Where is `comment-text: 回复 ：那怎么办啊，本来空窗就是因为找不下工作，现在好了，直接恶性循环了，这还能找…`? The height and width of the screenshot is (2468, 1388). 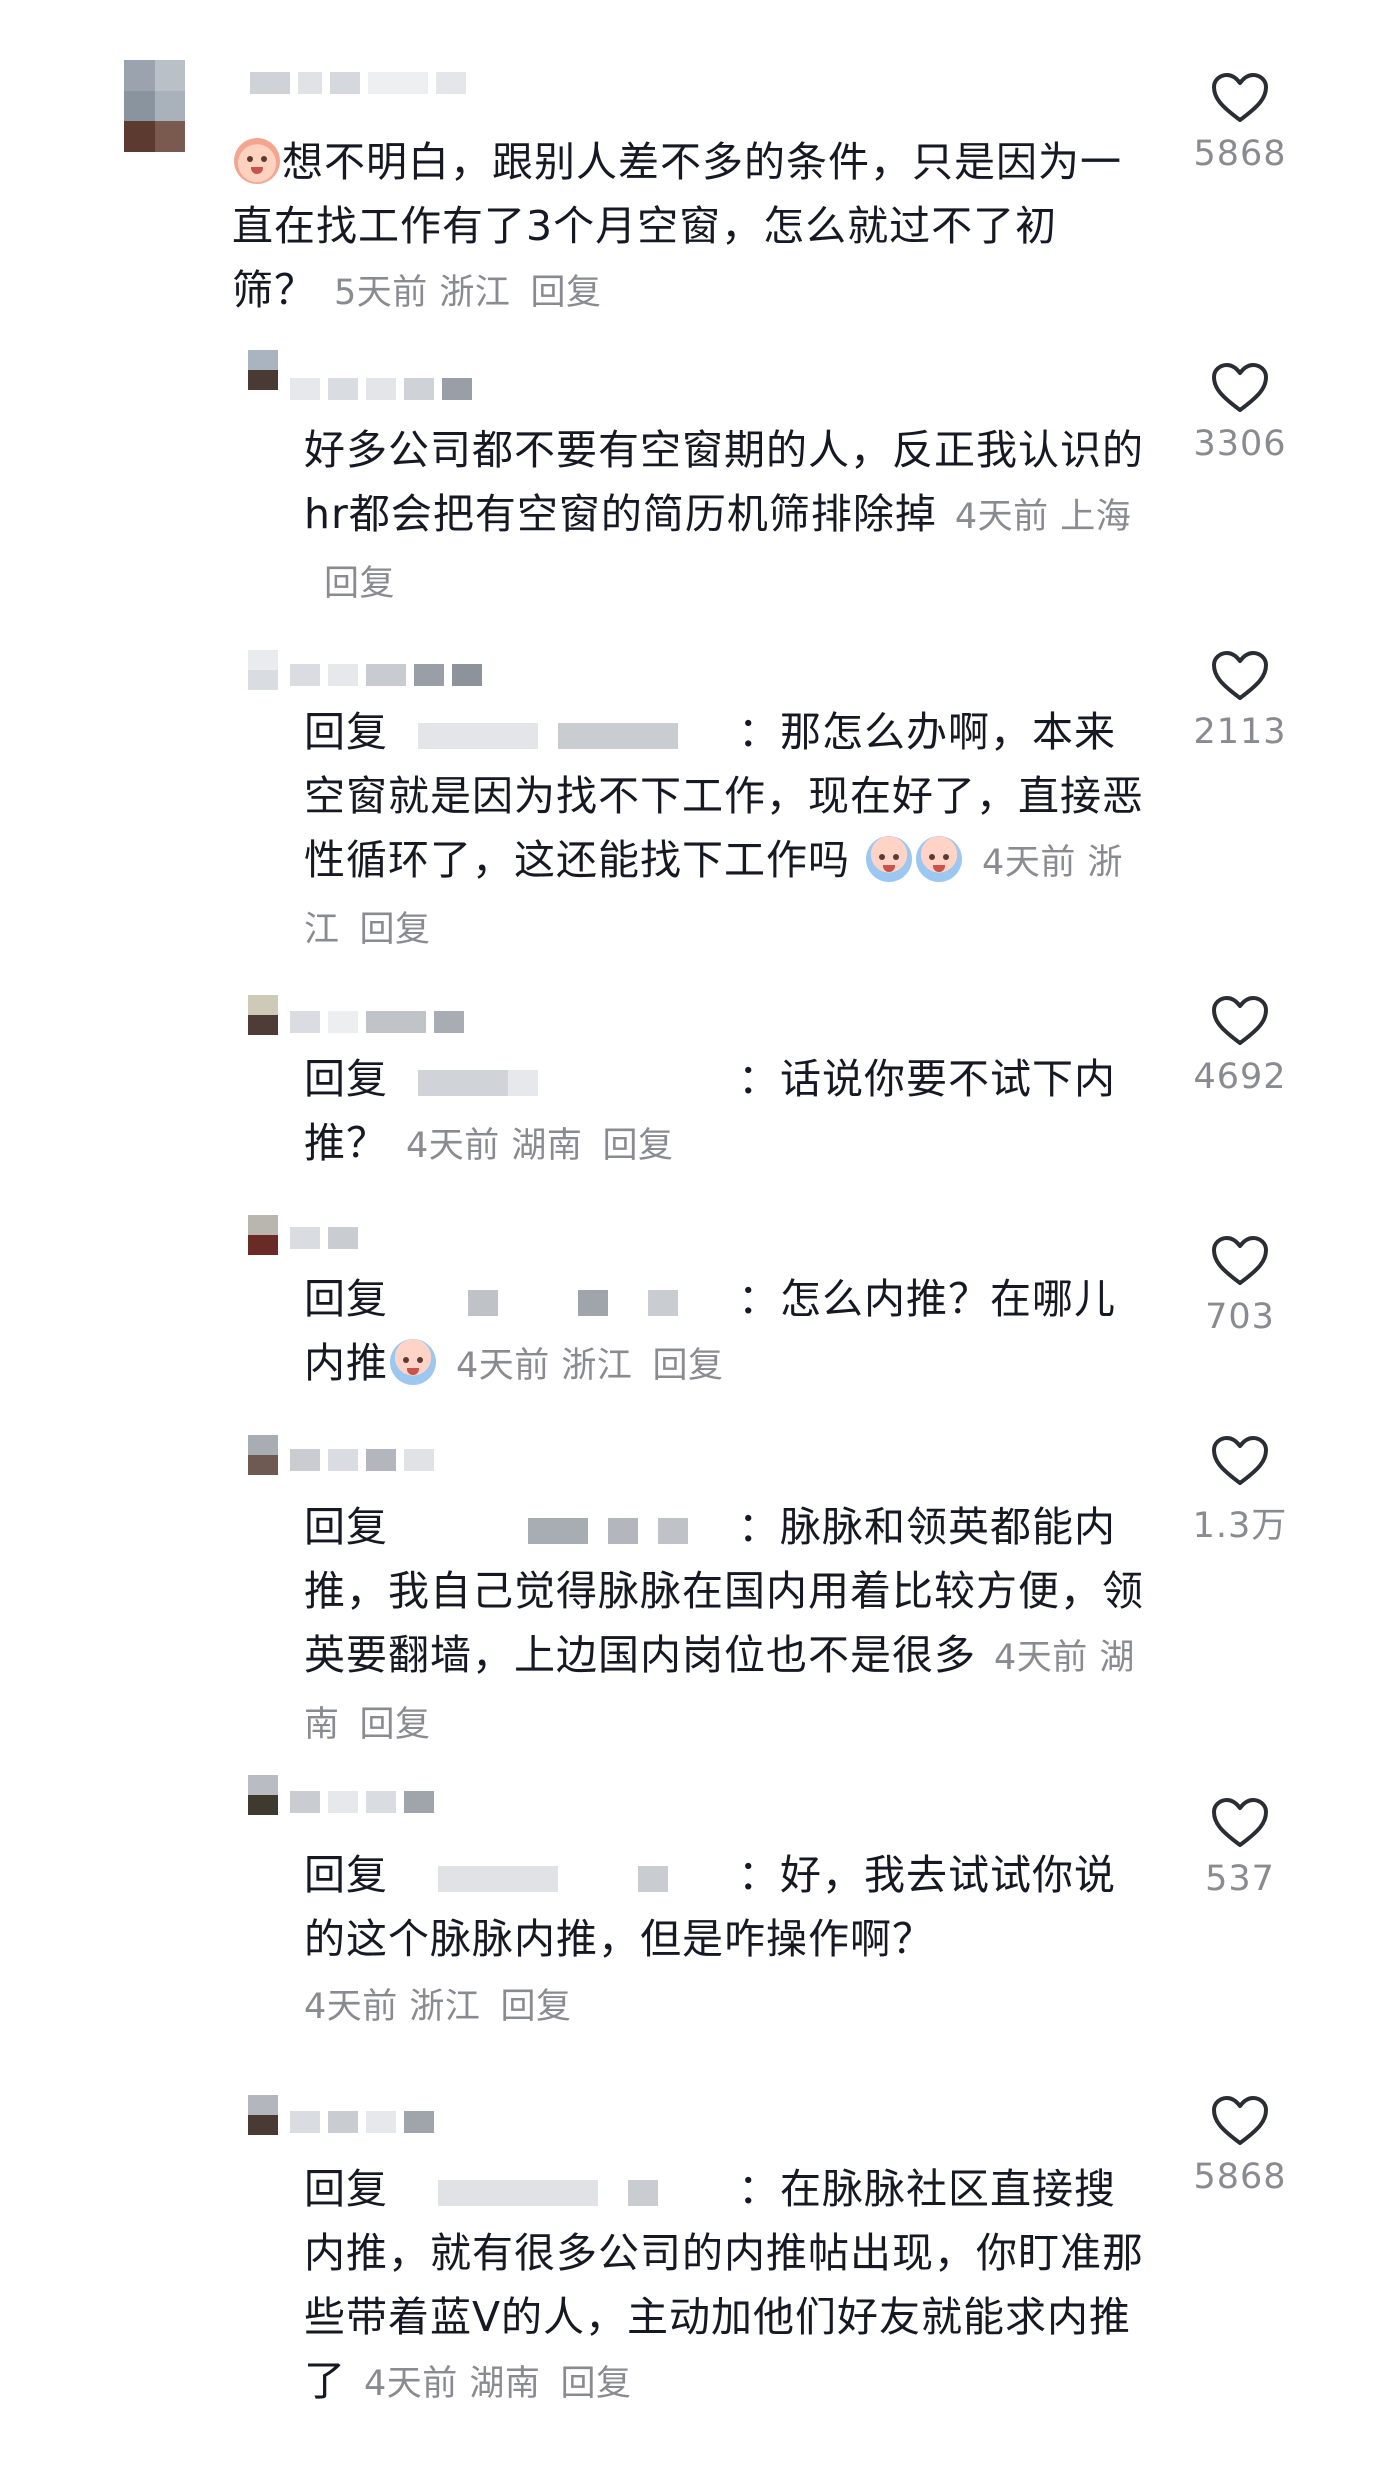
comment-text: 回复 ：那怎么办啊，本来空窗就是因为找不下工作，现在好了，直接恶性循环了，这还能找… is located at coordinates (724, 829).